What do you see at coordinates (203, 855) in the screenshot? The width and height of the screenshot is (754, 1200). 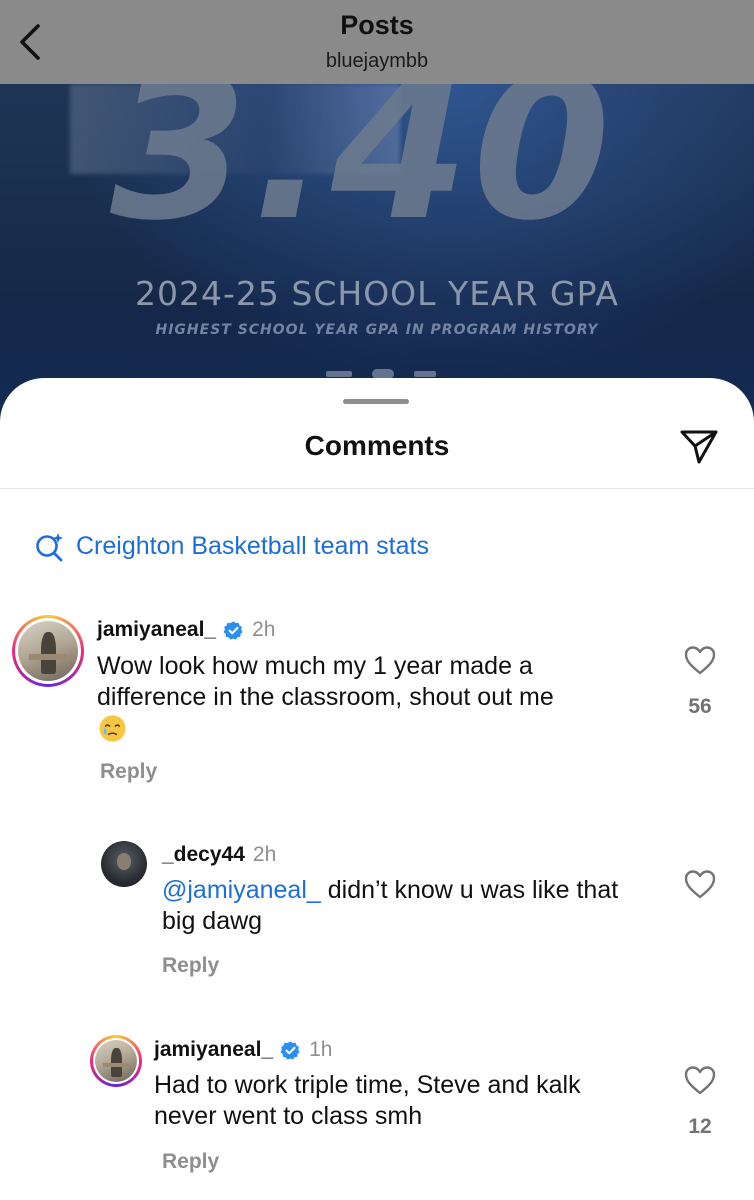 I see `comment-username: _decy44` at bounding box center [203, 855].